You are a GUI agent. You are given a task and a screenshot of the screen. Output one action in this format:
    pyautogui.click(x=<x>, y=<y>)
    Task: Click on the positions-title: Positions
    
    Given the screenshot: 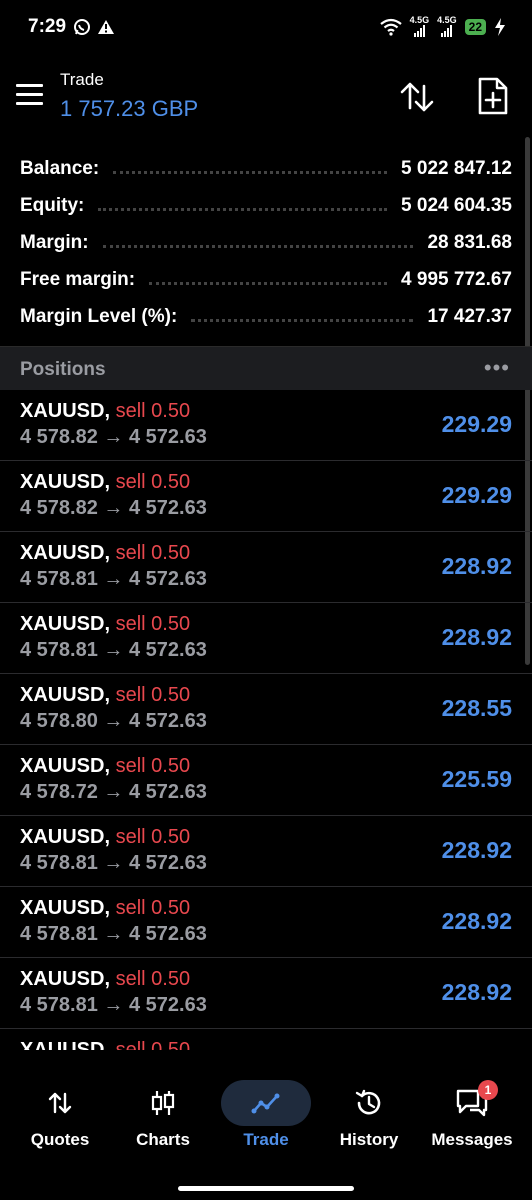 What is the action you would take?
    pyautogui.click(x=63, y=369)
    